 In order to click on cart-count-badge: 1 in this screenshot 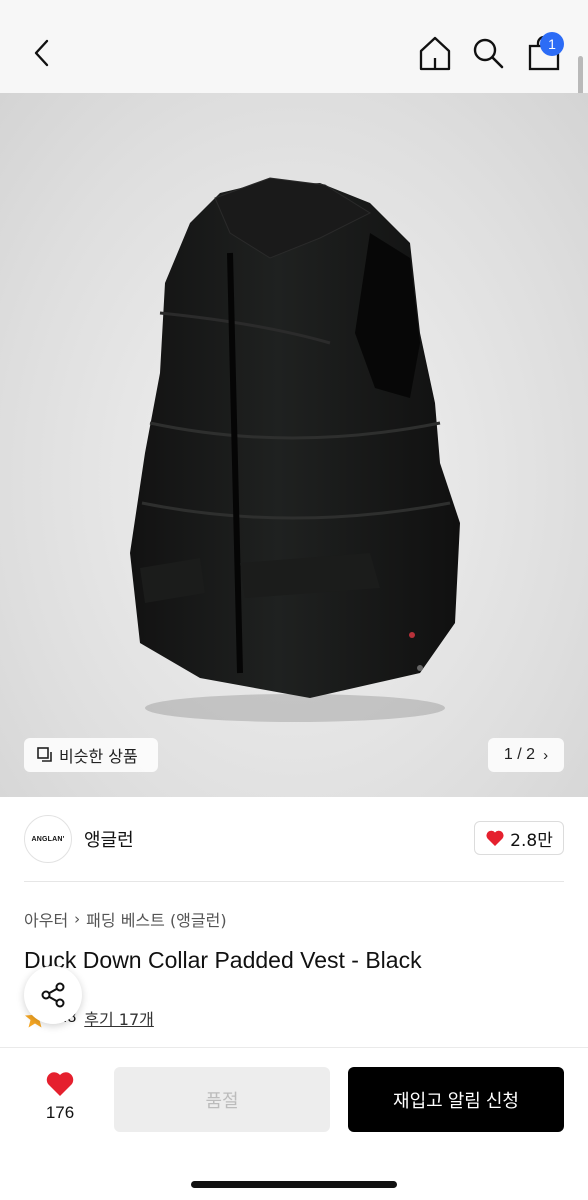, I will do `click(552, 44)`.